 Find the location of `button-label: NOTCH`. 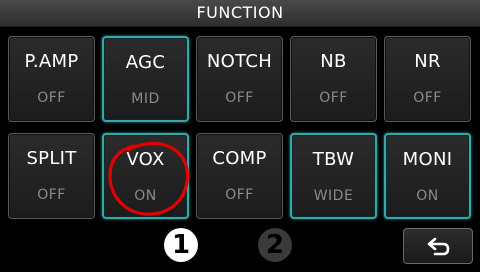

button-label: NOTCH is located at coordinates (239, 61).